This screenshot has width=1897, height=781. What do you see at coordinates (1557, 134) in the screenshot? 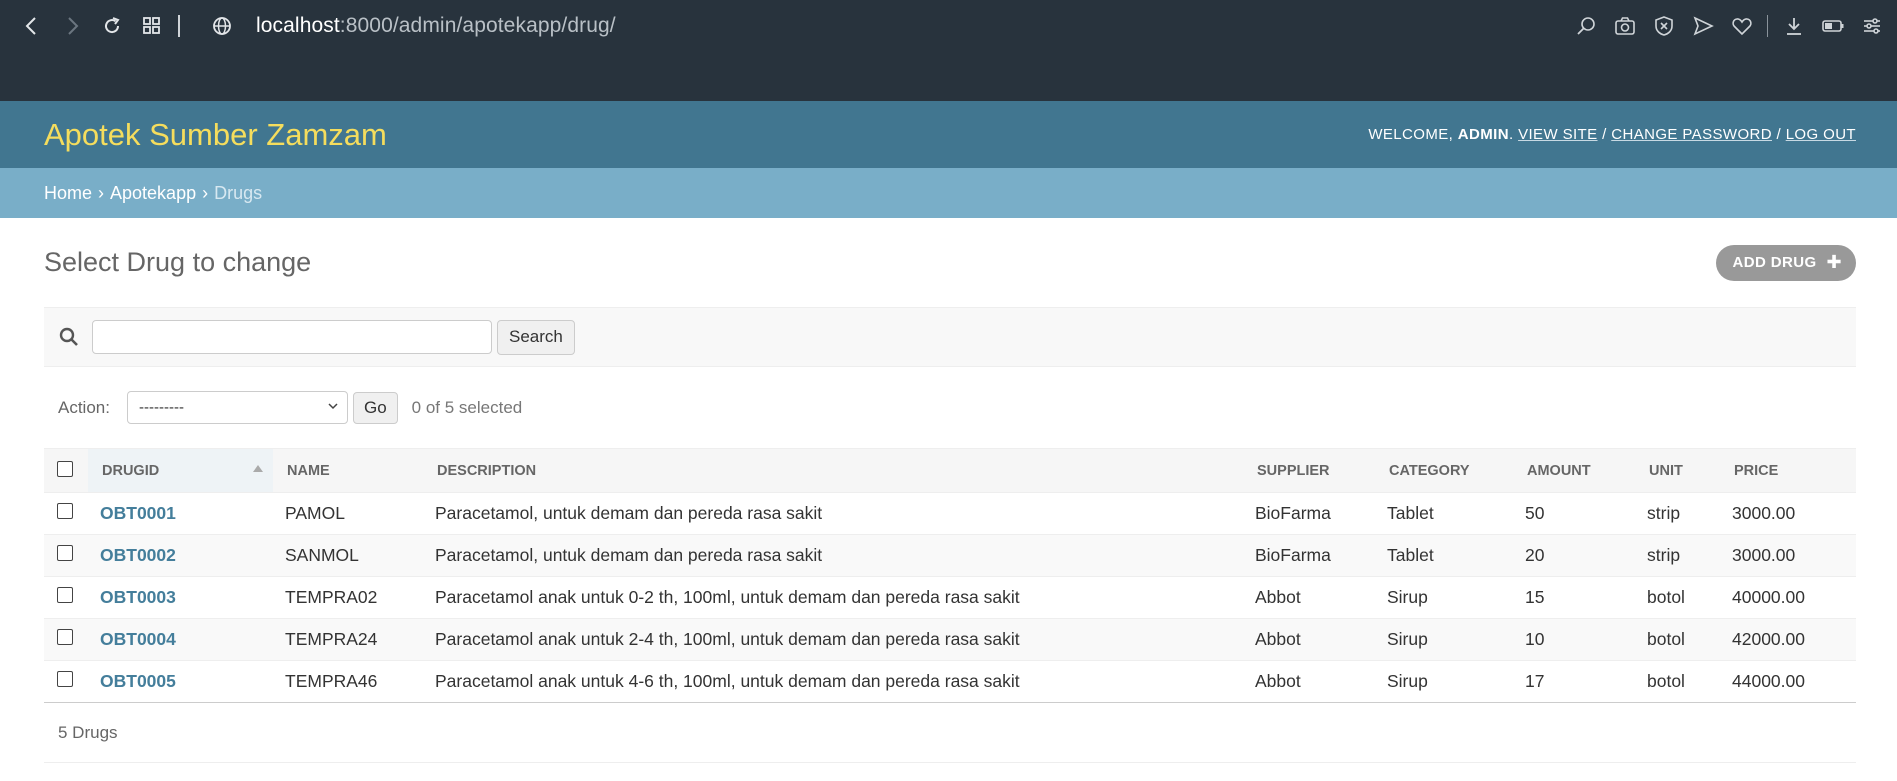
I see `view-site-link: VIEW SITE` at bounding box center [1557, 134].